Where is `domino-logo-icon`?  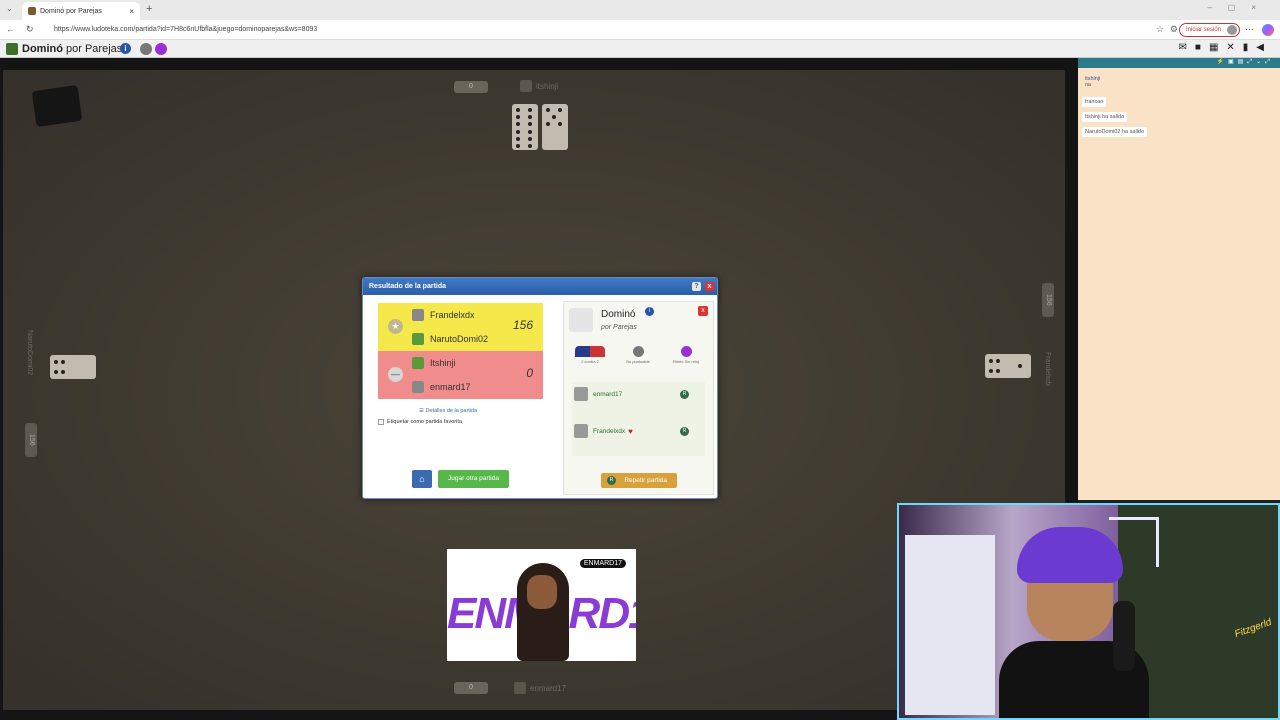 domino-logo-icon is located at coordinates (581, 320).